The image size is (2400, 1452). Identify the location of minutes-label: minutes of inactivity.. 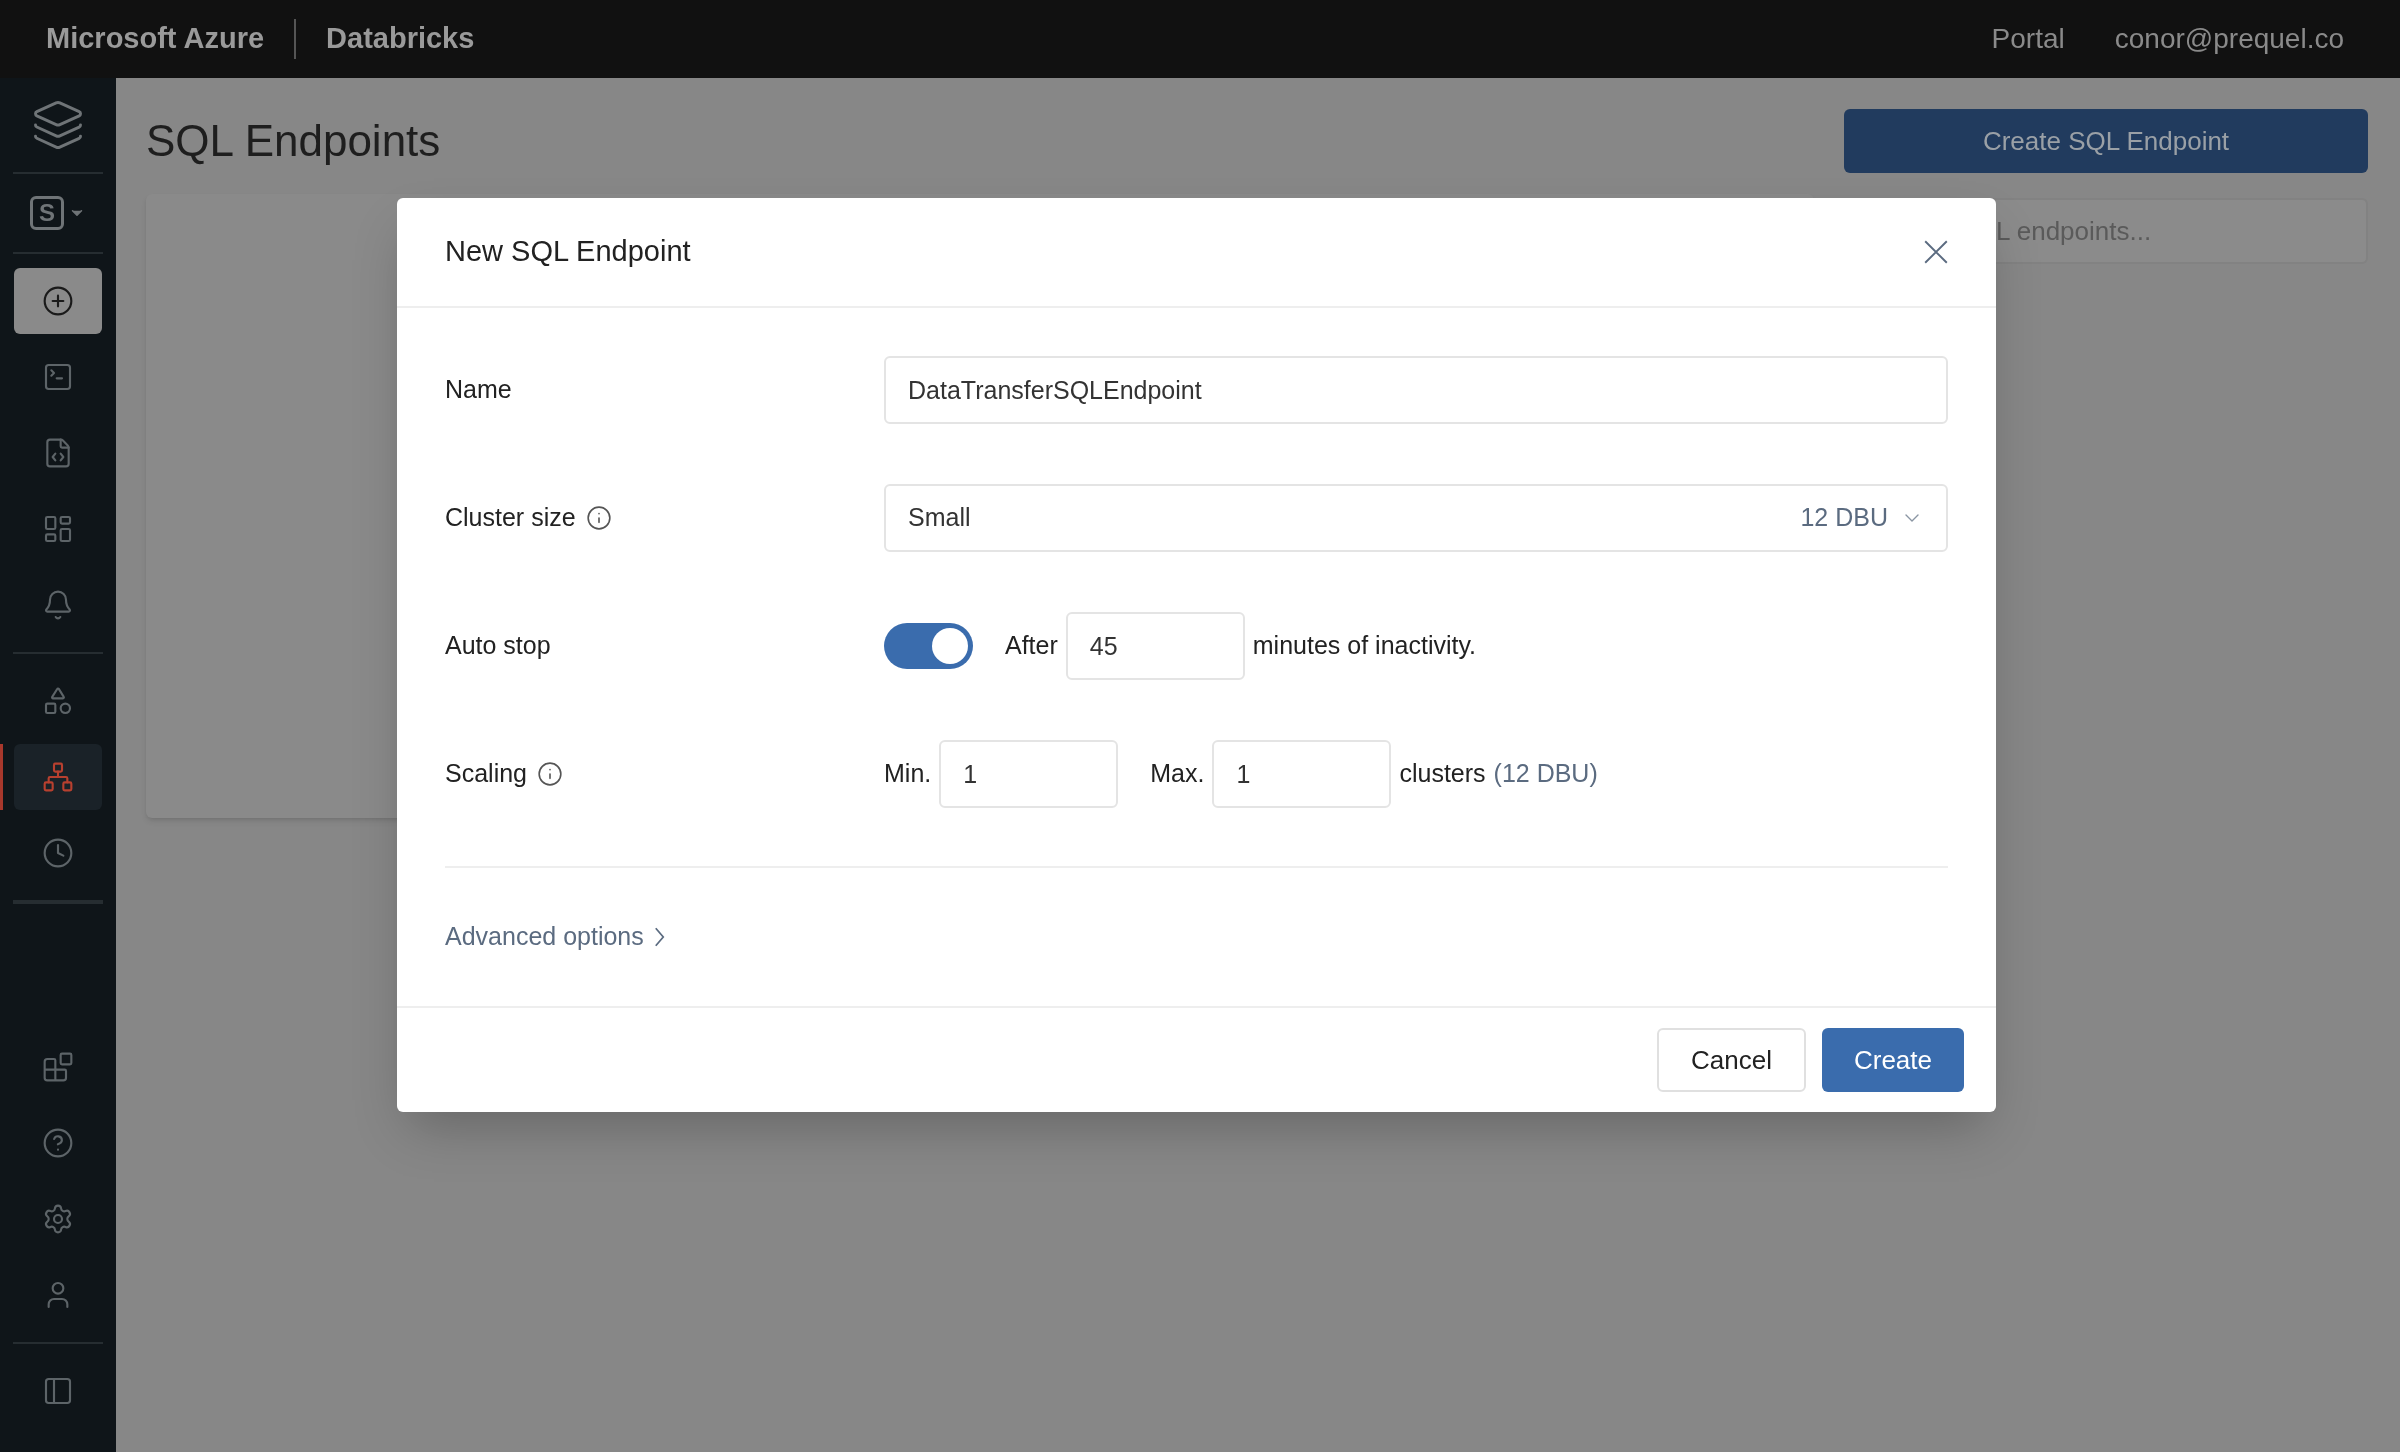
(1364, 646).